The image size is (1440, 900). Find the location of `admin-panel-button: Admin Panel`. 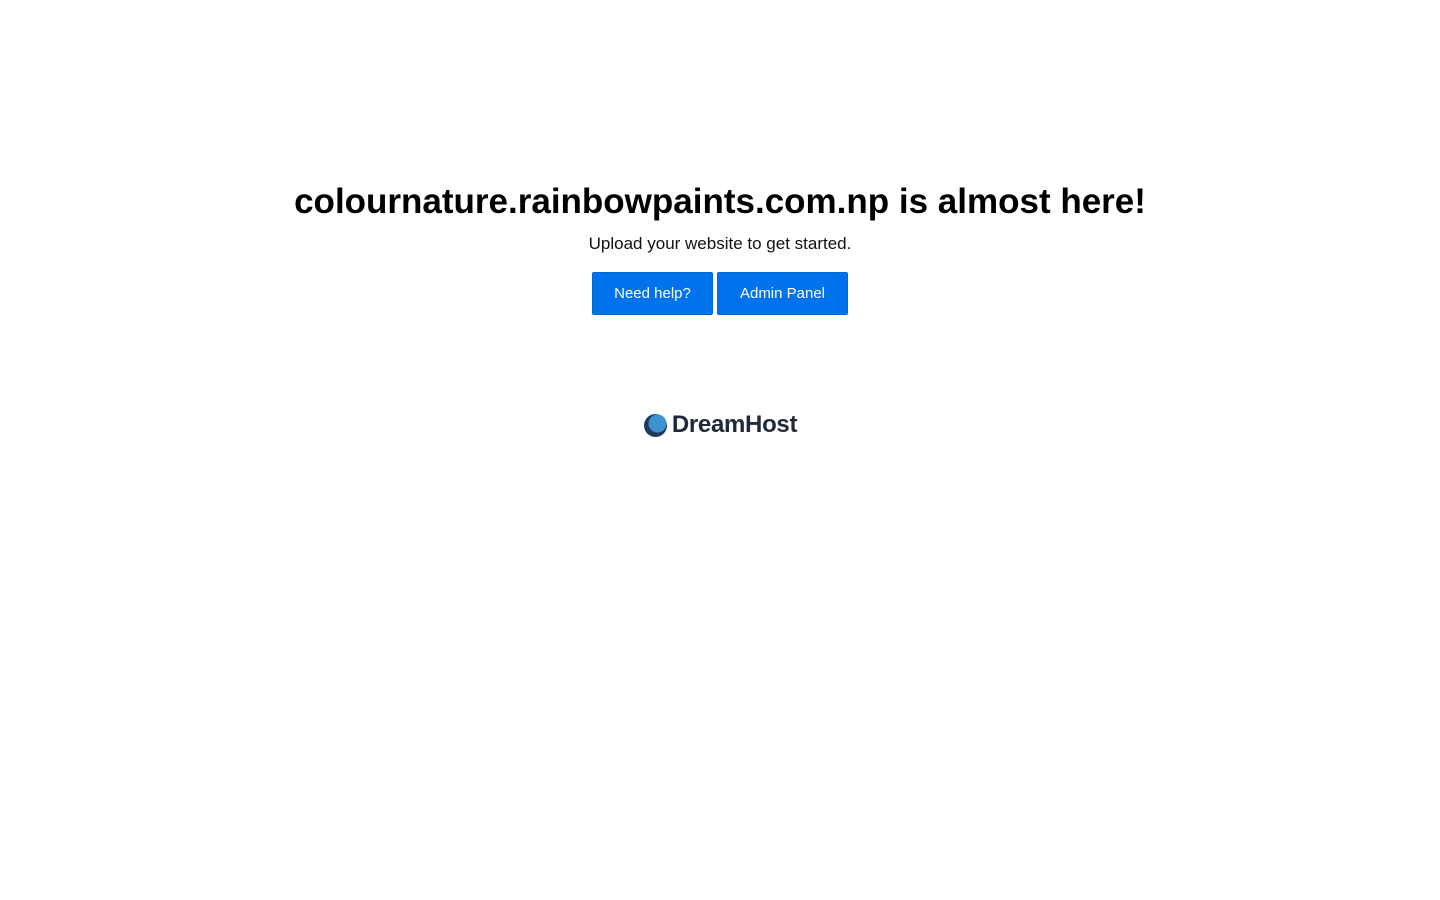

admin-panel-button: Admin Panel is located at coordinates (782, 293).